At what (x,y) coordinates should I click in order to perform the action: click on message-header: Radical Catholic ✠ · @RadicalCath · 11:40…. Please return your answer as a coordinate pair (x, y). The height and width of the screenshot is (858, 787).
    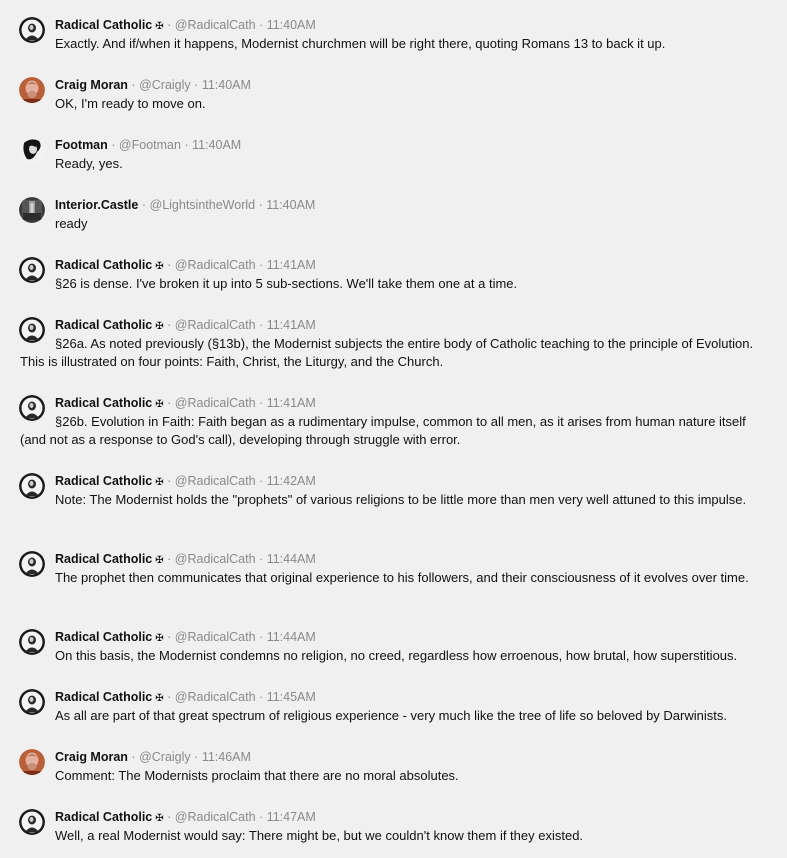
    Looking at the image, I should click on (185, 26).